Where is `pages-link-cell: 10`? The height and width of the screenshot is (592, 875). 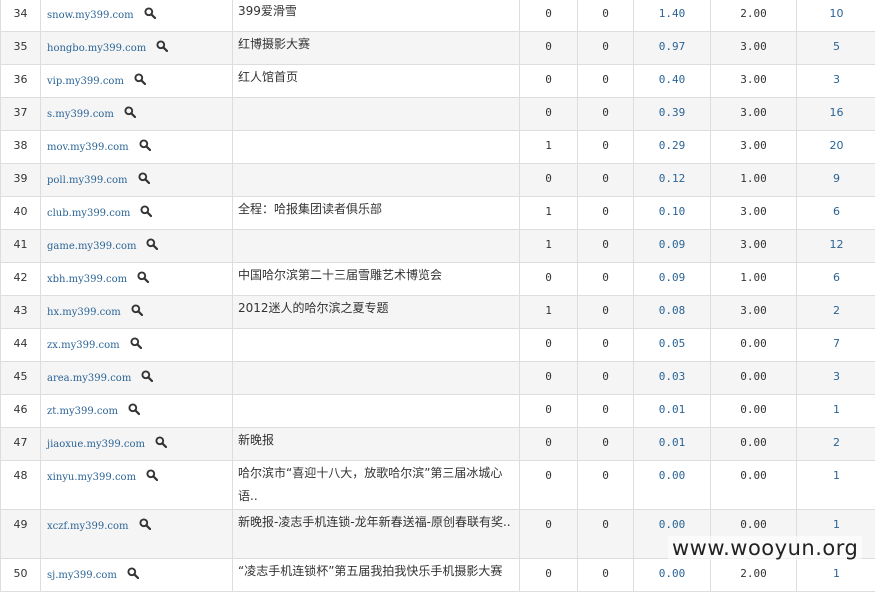 pages-link-cell: 10 is located at coordinates (836, 16).